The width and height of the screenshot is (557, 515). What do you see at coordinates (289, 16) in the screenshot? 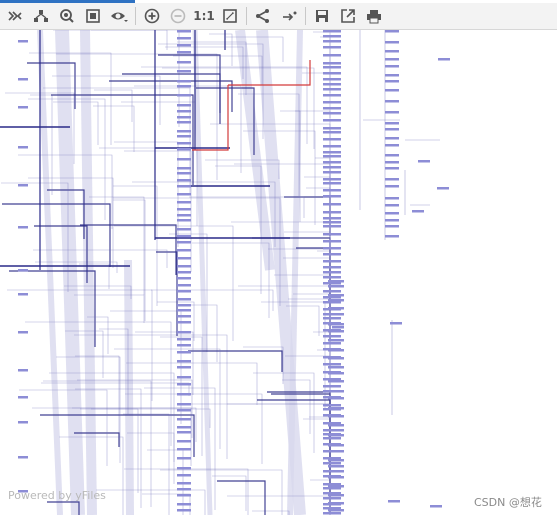
I see `arrow-right-icon` at bounding box center [289, 16].